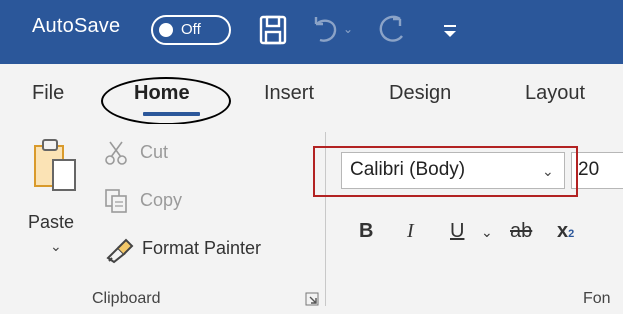 The width and height of the screenshot is (623, 314). What do you see at coordinates (410, 231) in the screenshot?
I see `italic-button: I` at bounding box center [410, 231].